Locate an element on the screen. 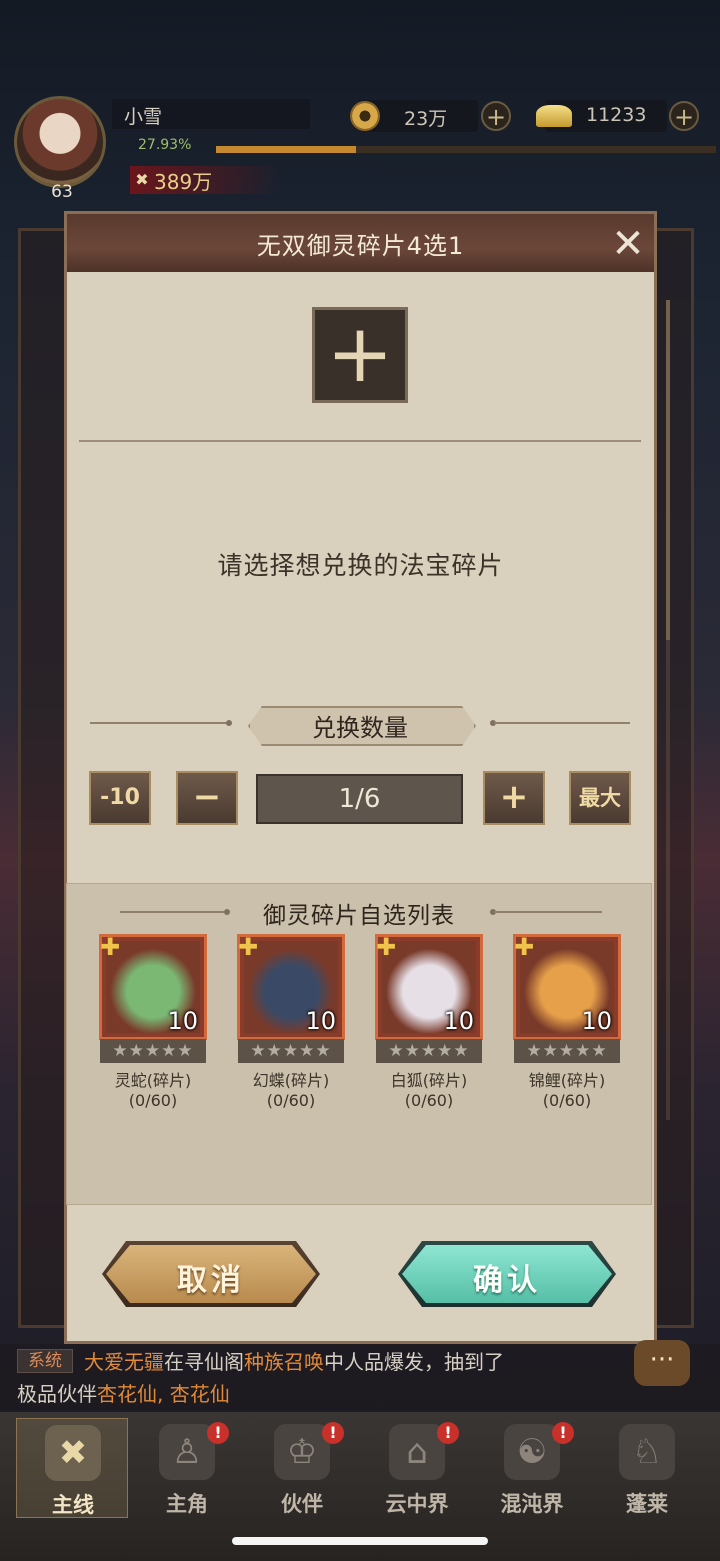 The height and width of the screenshot is (1561, 720). nav-item: ♘ 蓬莱 is located at coordinates (647, 1468).